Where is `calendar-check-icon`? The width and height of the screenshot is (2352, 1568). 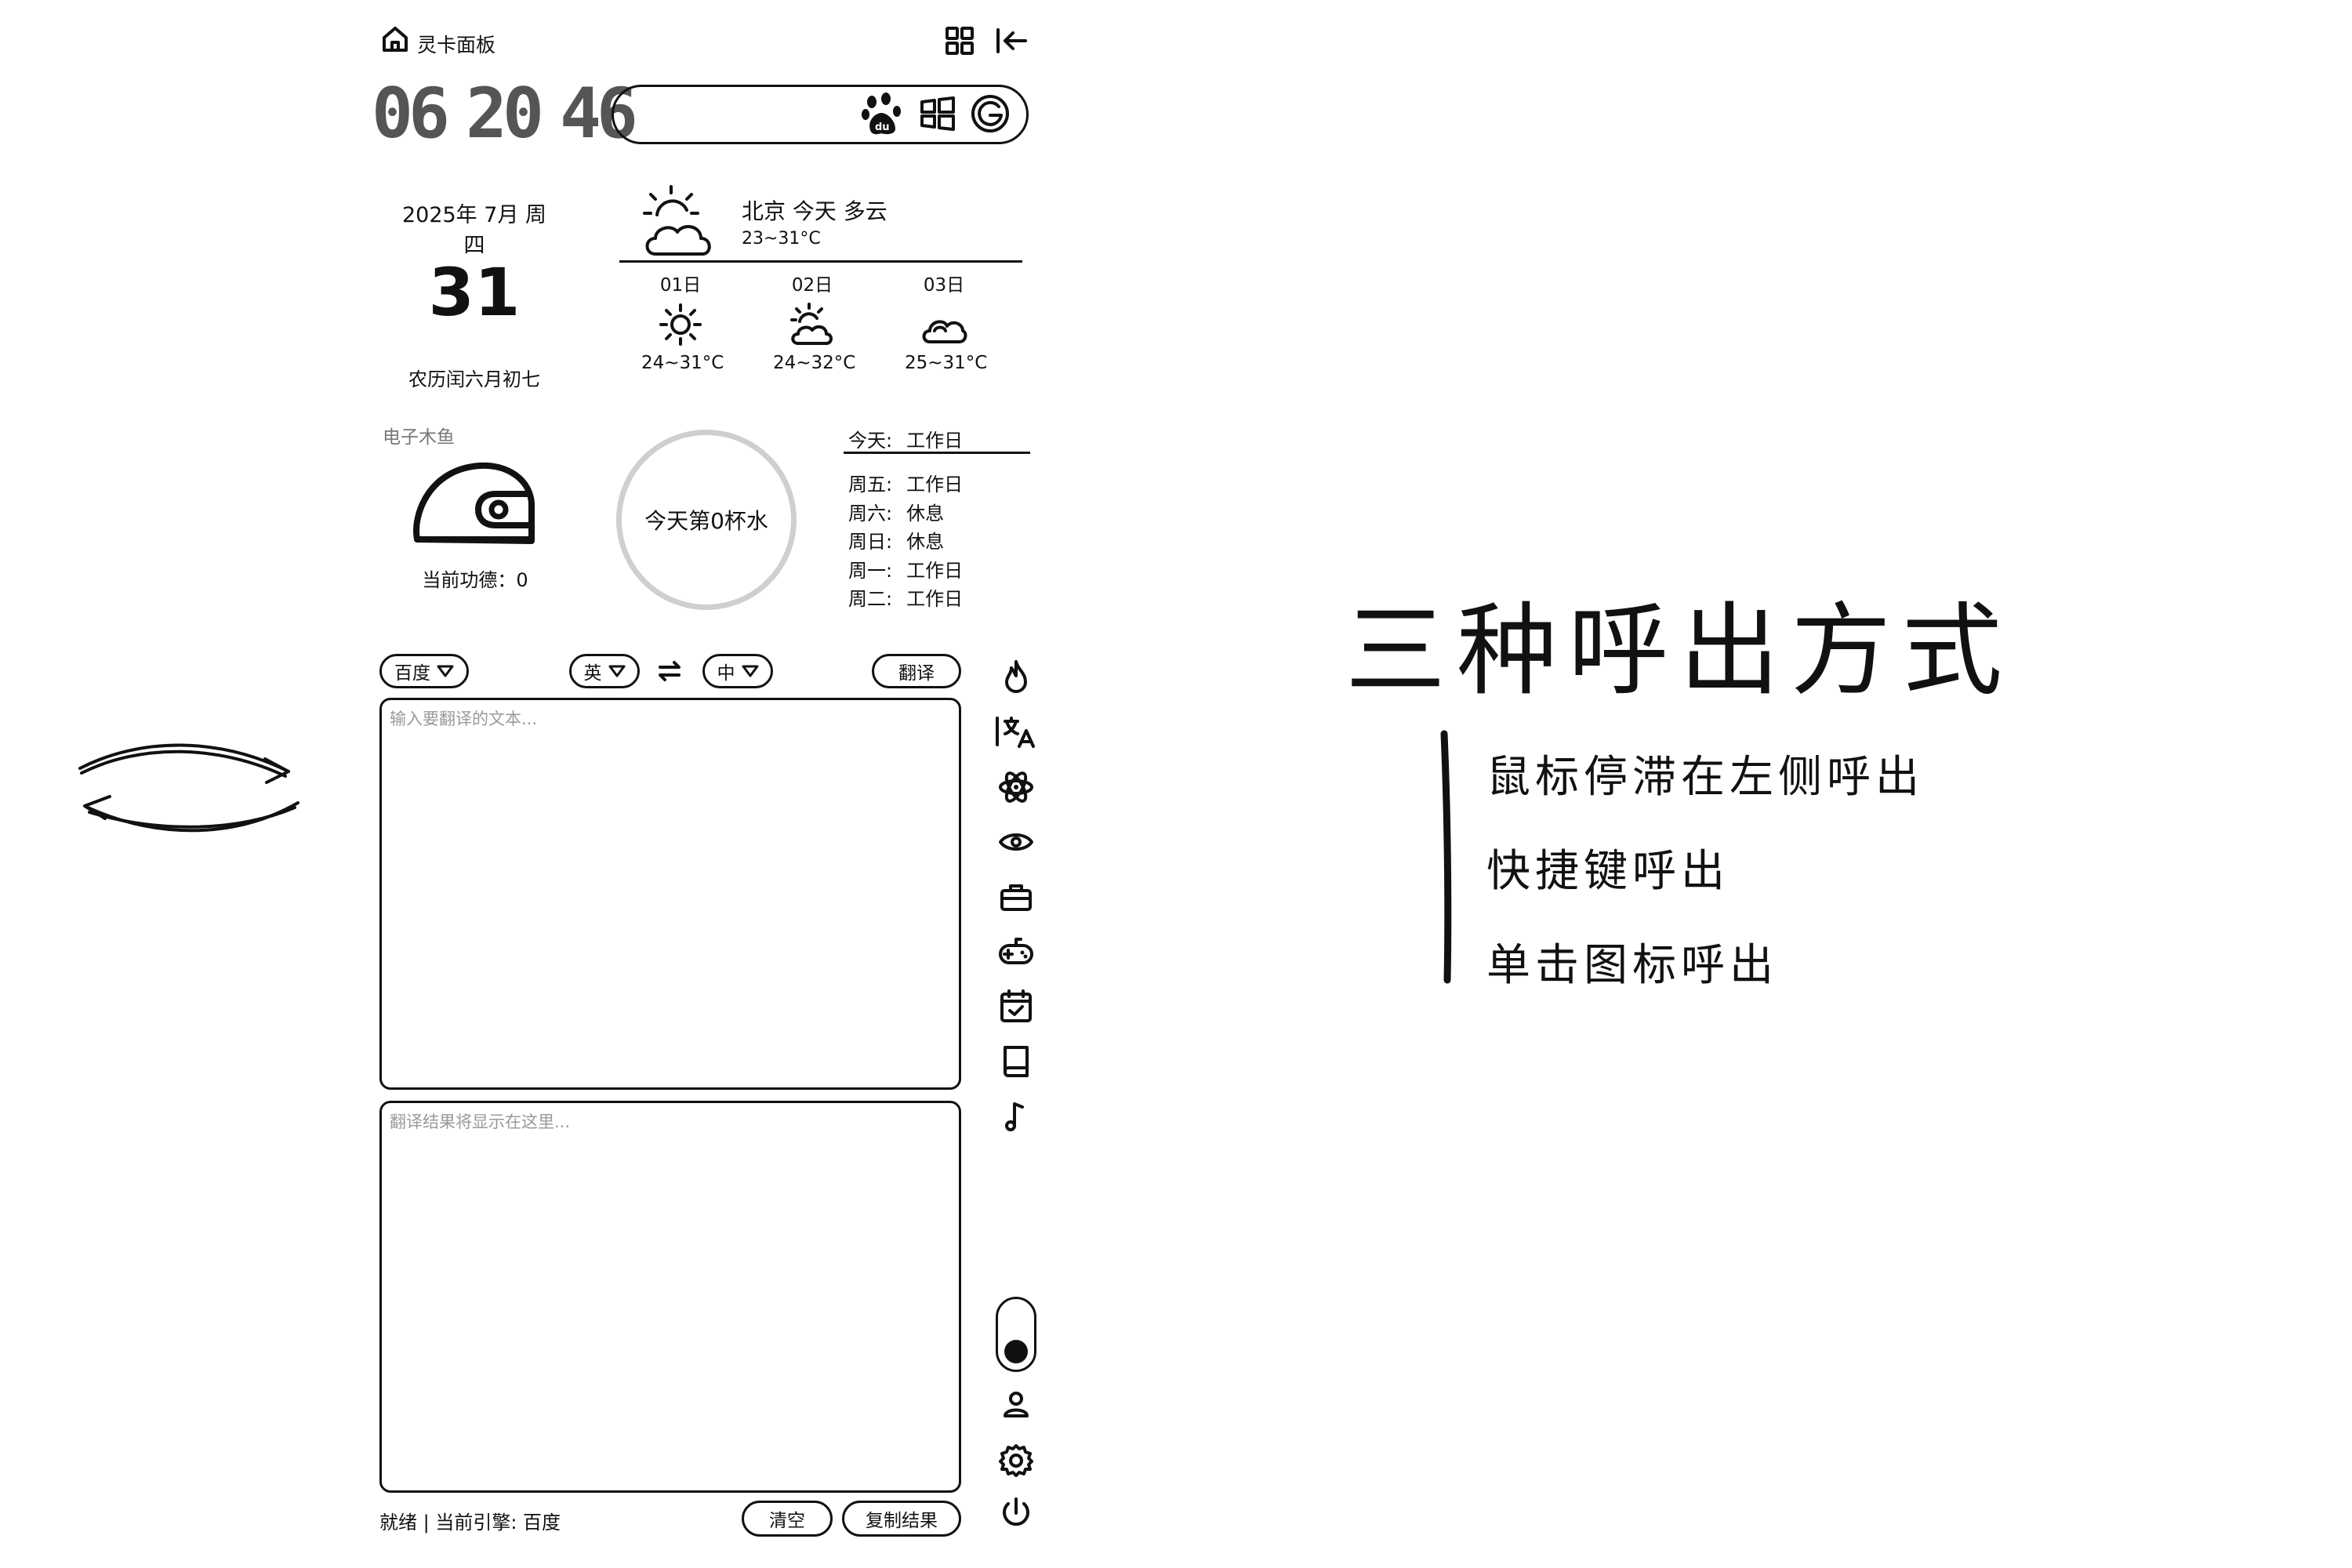 calendar-check-icon is located at coordinates (1016, 1007).